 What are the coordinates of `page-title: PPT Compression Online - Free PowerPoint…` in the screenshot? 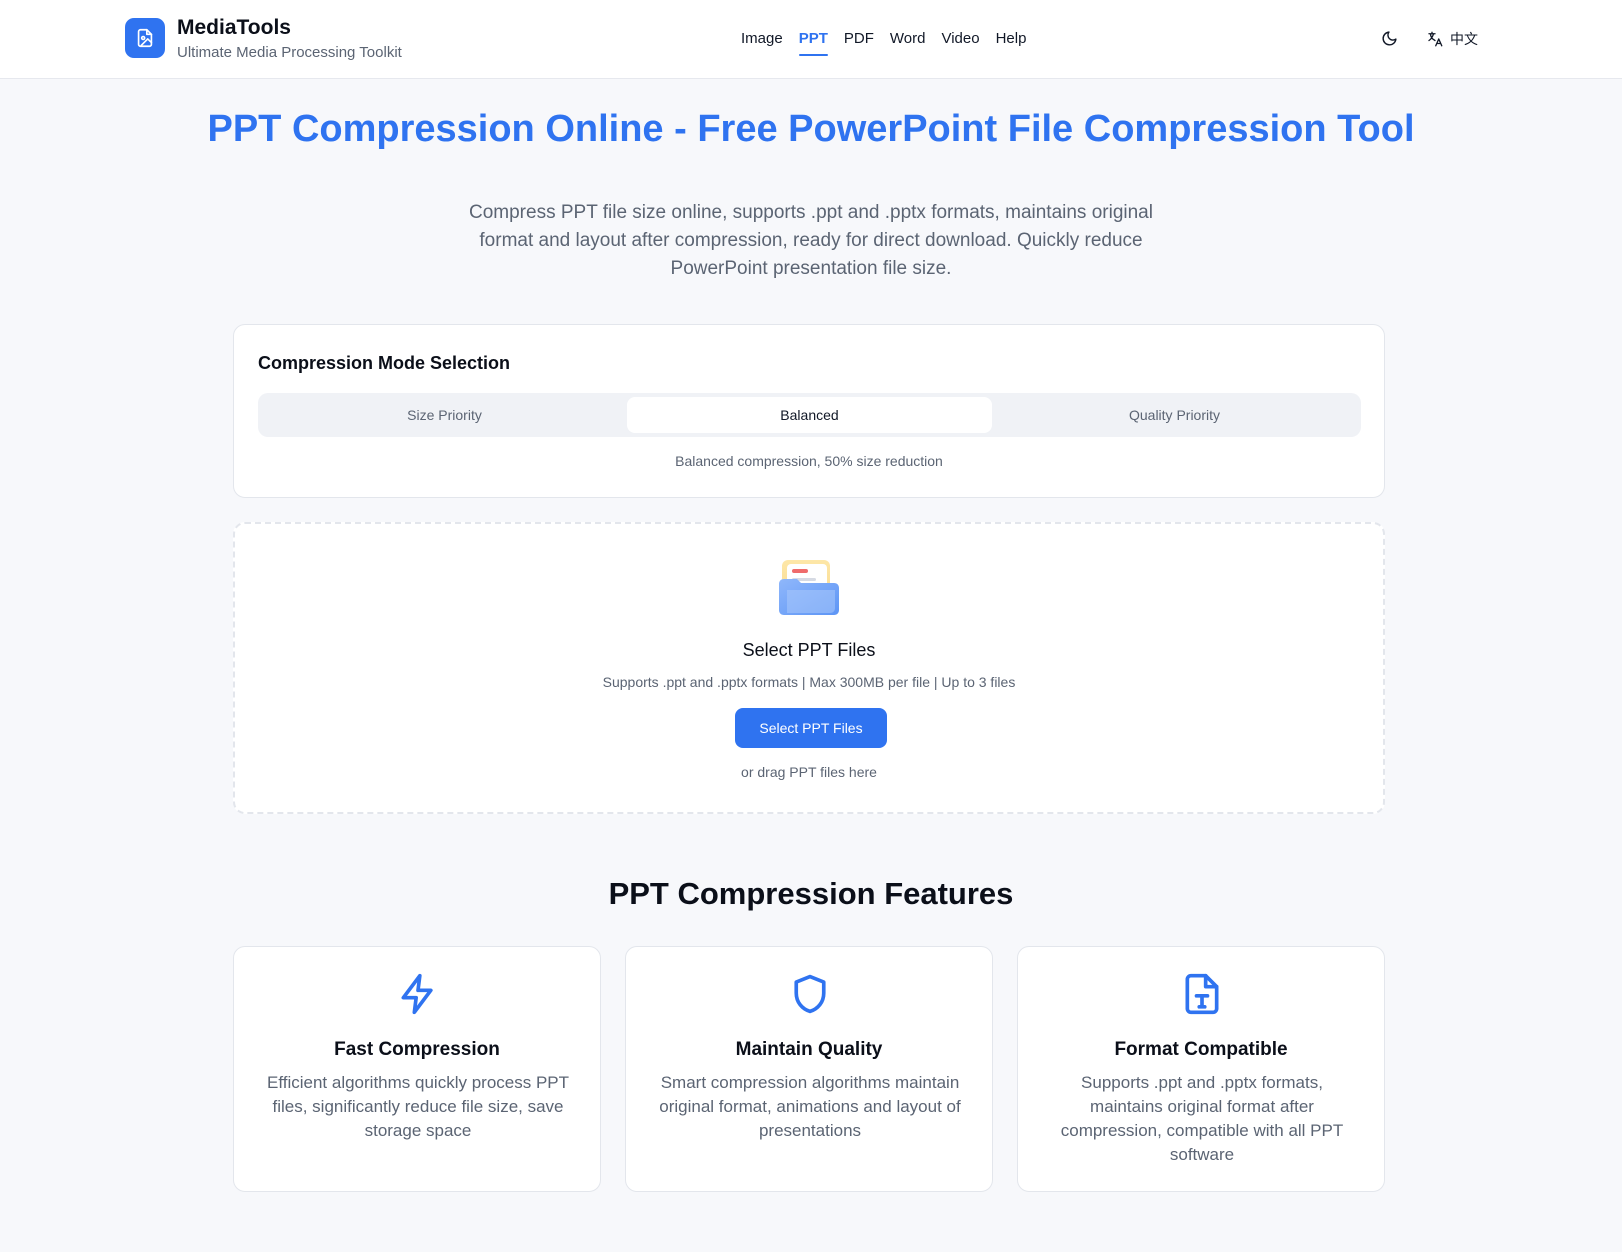 It's located at (811, 129).